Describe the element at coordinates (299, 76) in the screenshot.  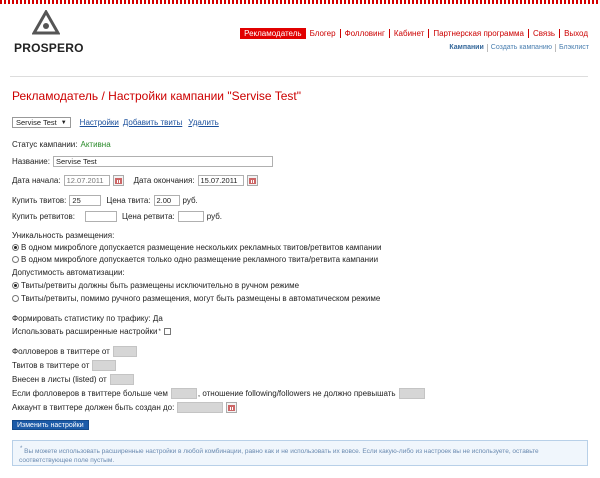
I see `header-divider` at that location.